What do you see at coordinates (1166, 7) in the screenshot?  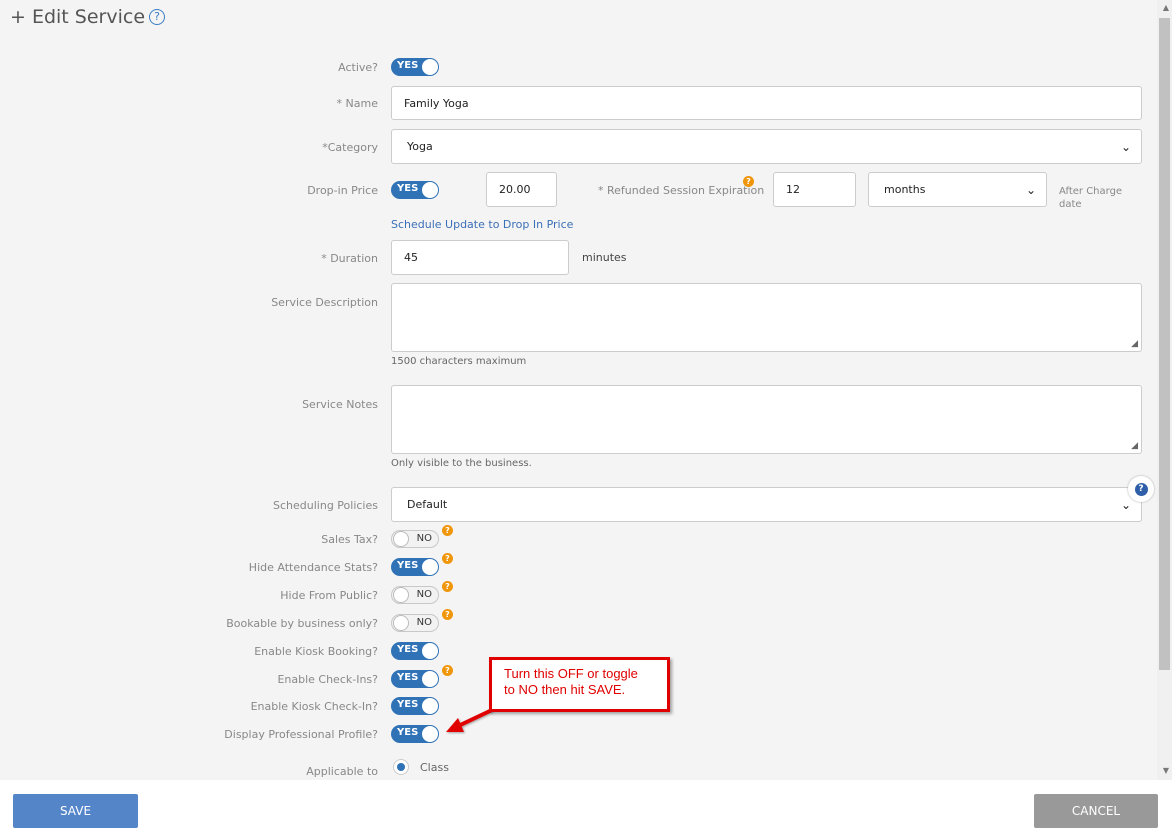 I see `scroll-up-icon: ▲` at bounding box center [1166, 7].